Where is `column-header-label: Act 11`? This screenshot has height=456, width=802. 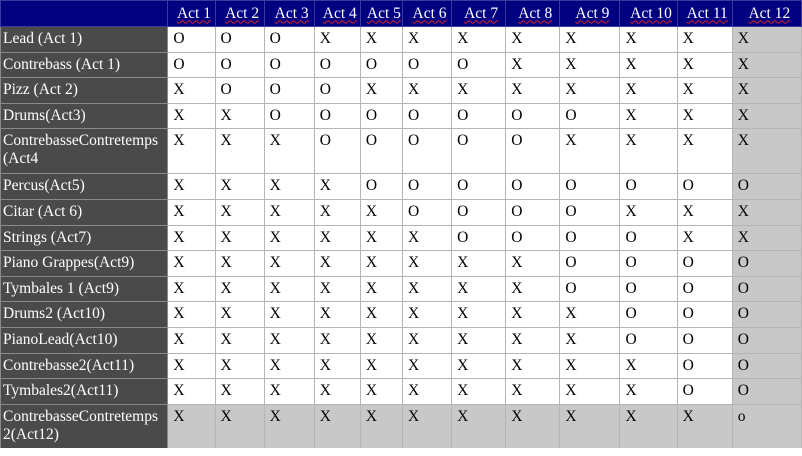 column-header-label: Act 11 is located at coordinates (707, 13).